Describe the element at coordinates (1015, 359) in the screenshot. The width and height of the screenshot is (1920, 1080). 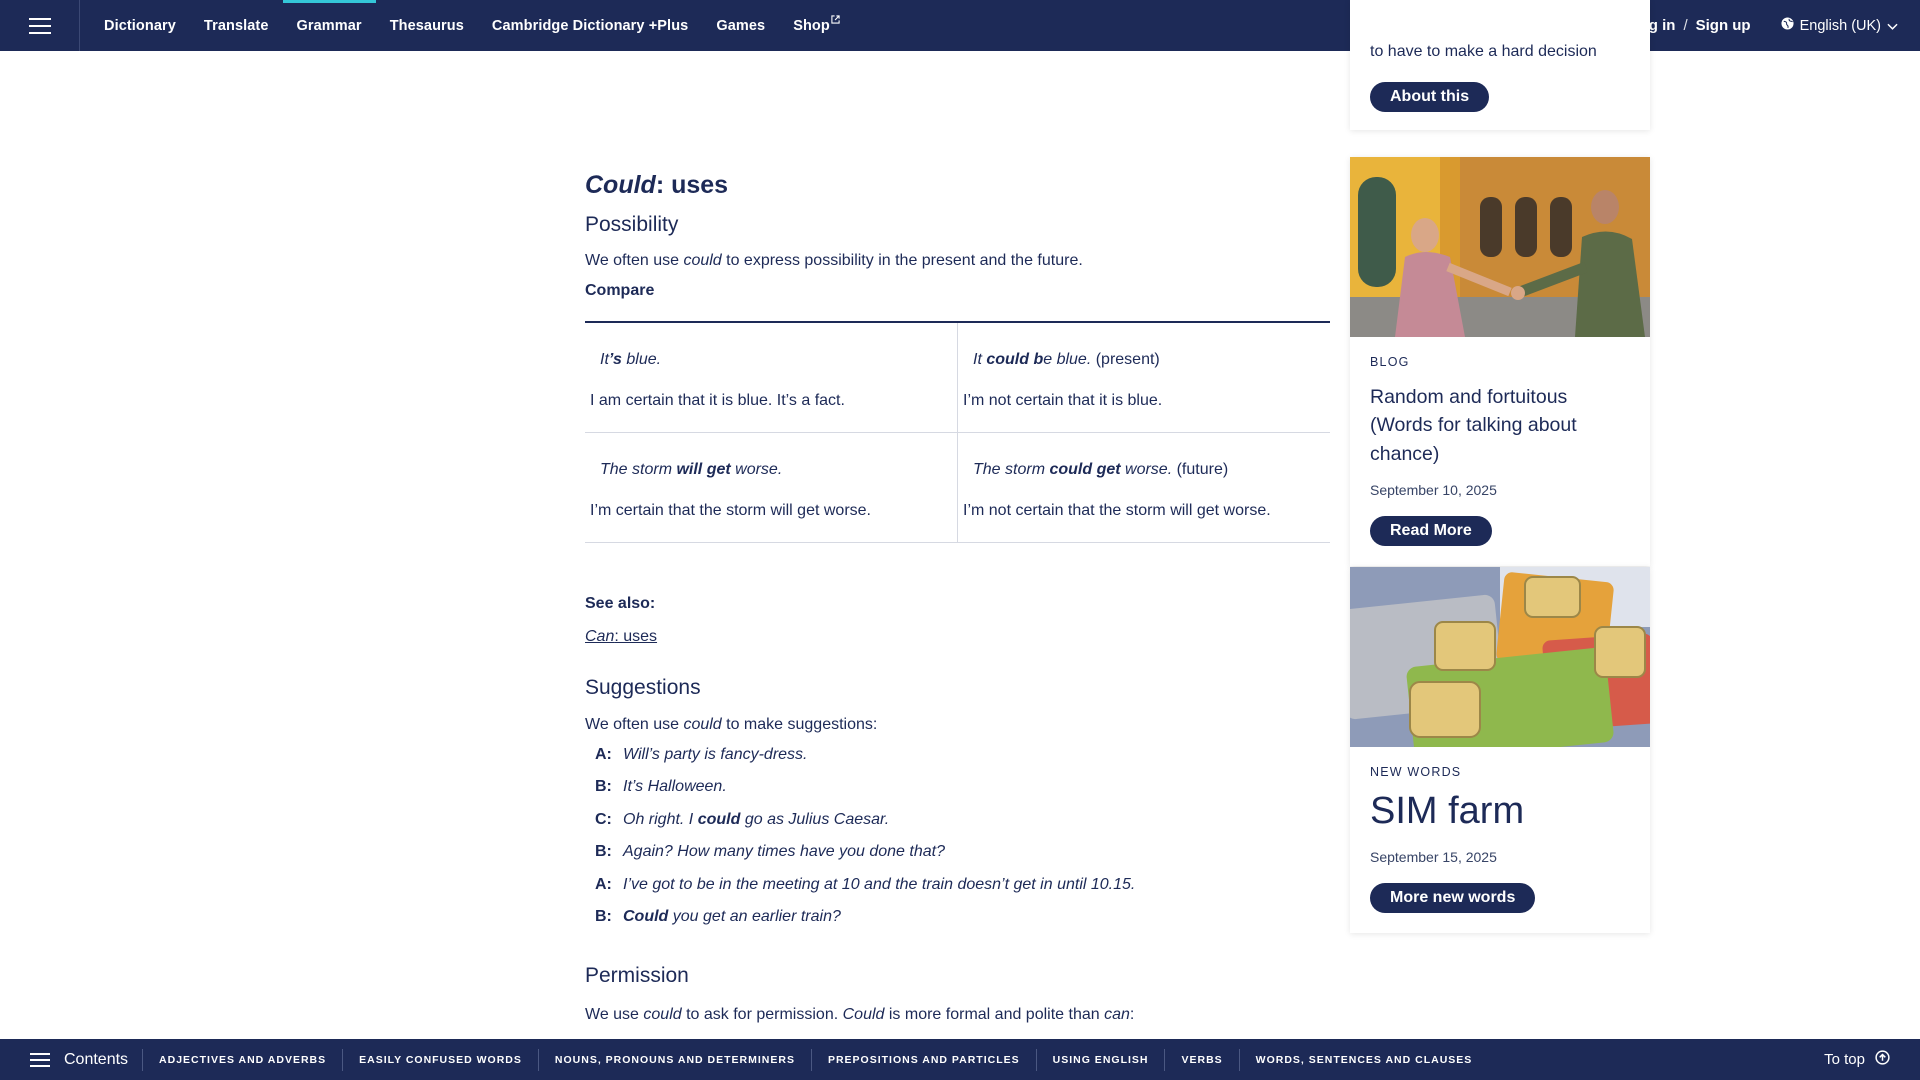
I see `example-part-bold: could b` at that location.